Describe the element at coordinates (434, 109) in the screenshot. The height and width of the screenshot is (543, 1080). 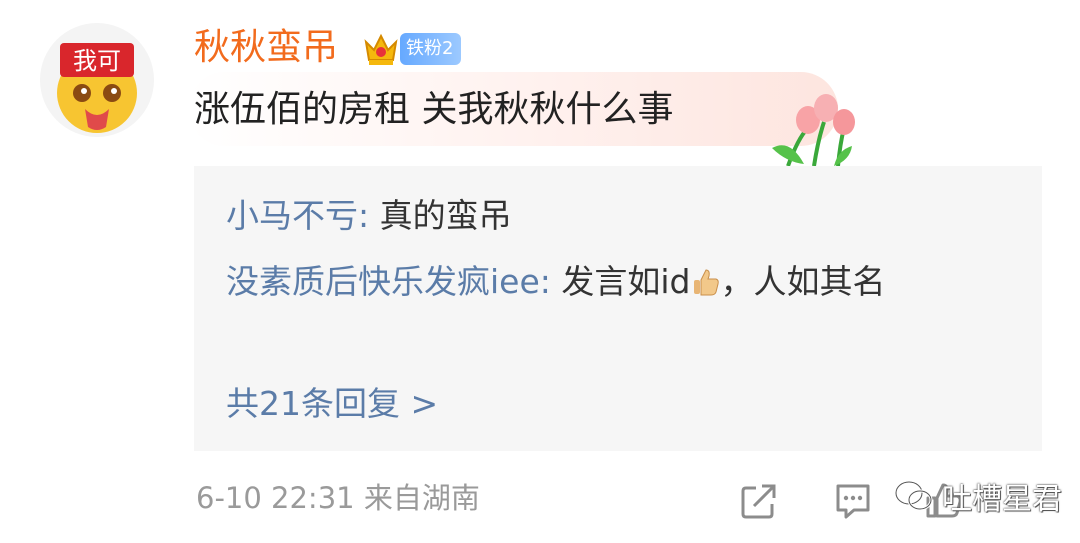
I see `comment-text: 涨伍佰的房租 关我秋秋什么事` at that location.